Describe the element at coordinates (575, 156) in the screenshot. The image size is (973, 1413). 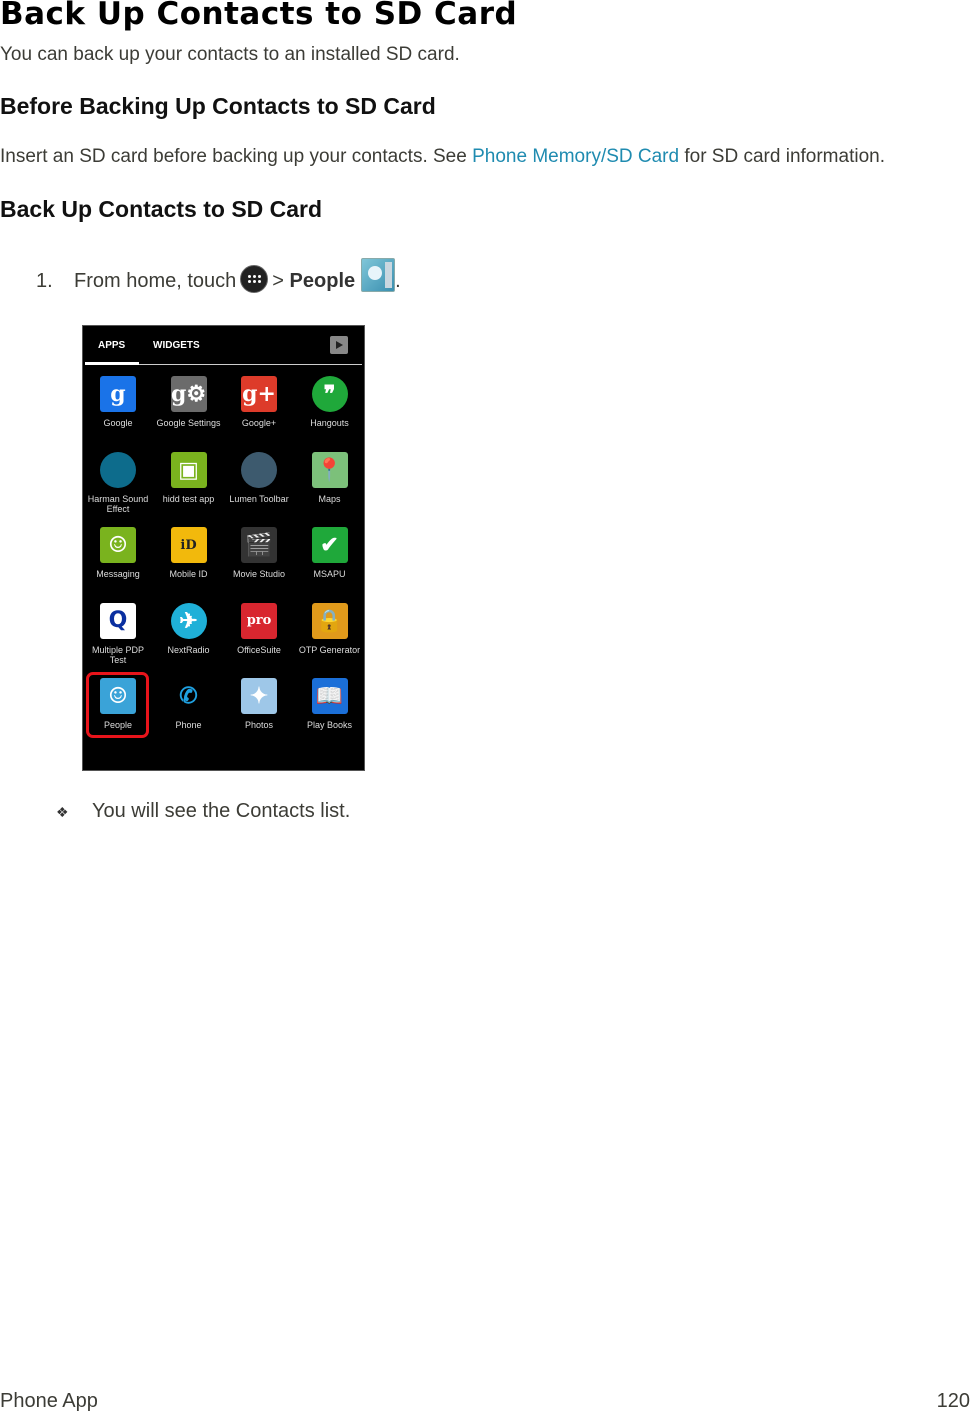
I see `phone-memory-link: Phone Memory/SD Card` at that location.